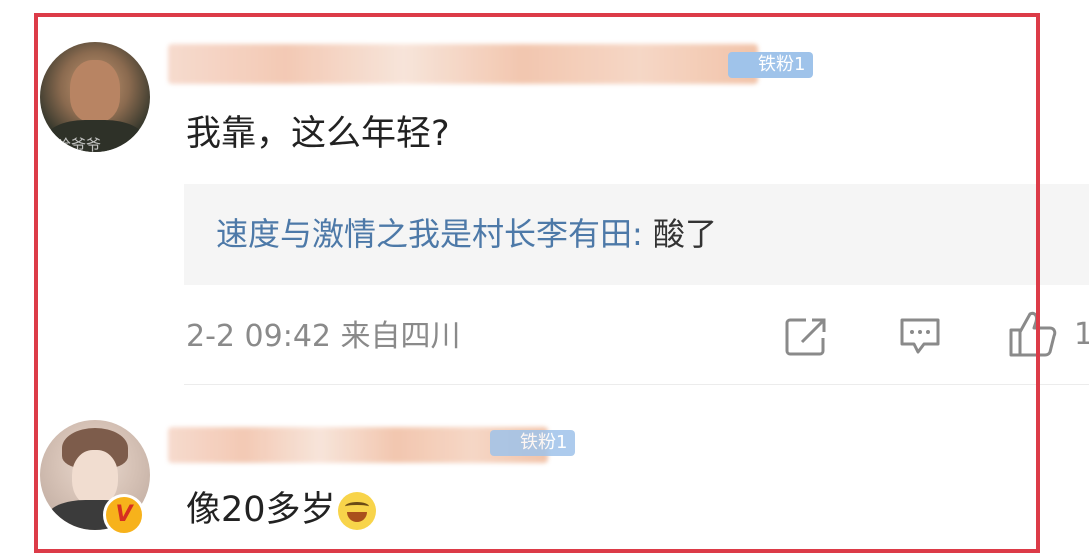 Image resolution: width=1089 pixels, height=553 pixels. What do you see at coordinates (124, 515) in the screenshot?
I see `verified-badge: V` at bounding box center [124, 515].